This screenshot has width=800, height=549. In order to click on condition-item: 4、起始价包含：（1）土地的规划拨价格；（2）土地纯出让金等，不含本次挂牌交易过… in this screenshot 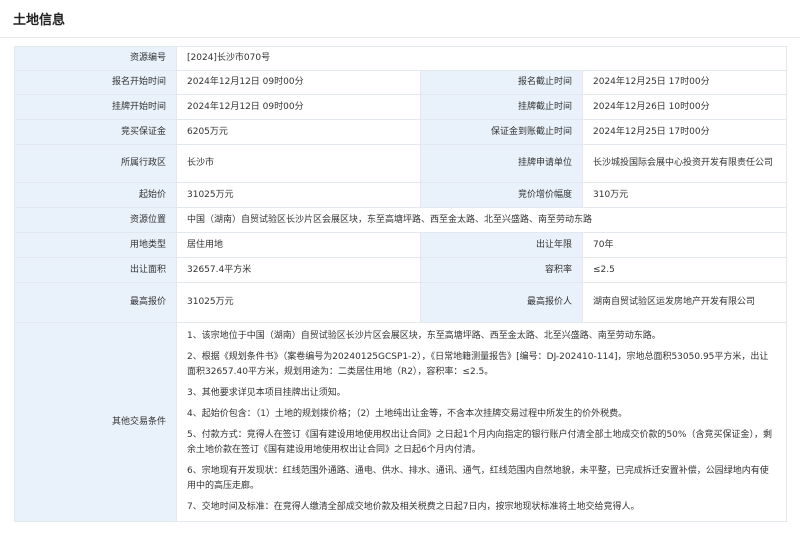, I will do `click(407, 414)`.